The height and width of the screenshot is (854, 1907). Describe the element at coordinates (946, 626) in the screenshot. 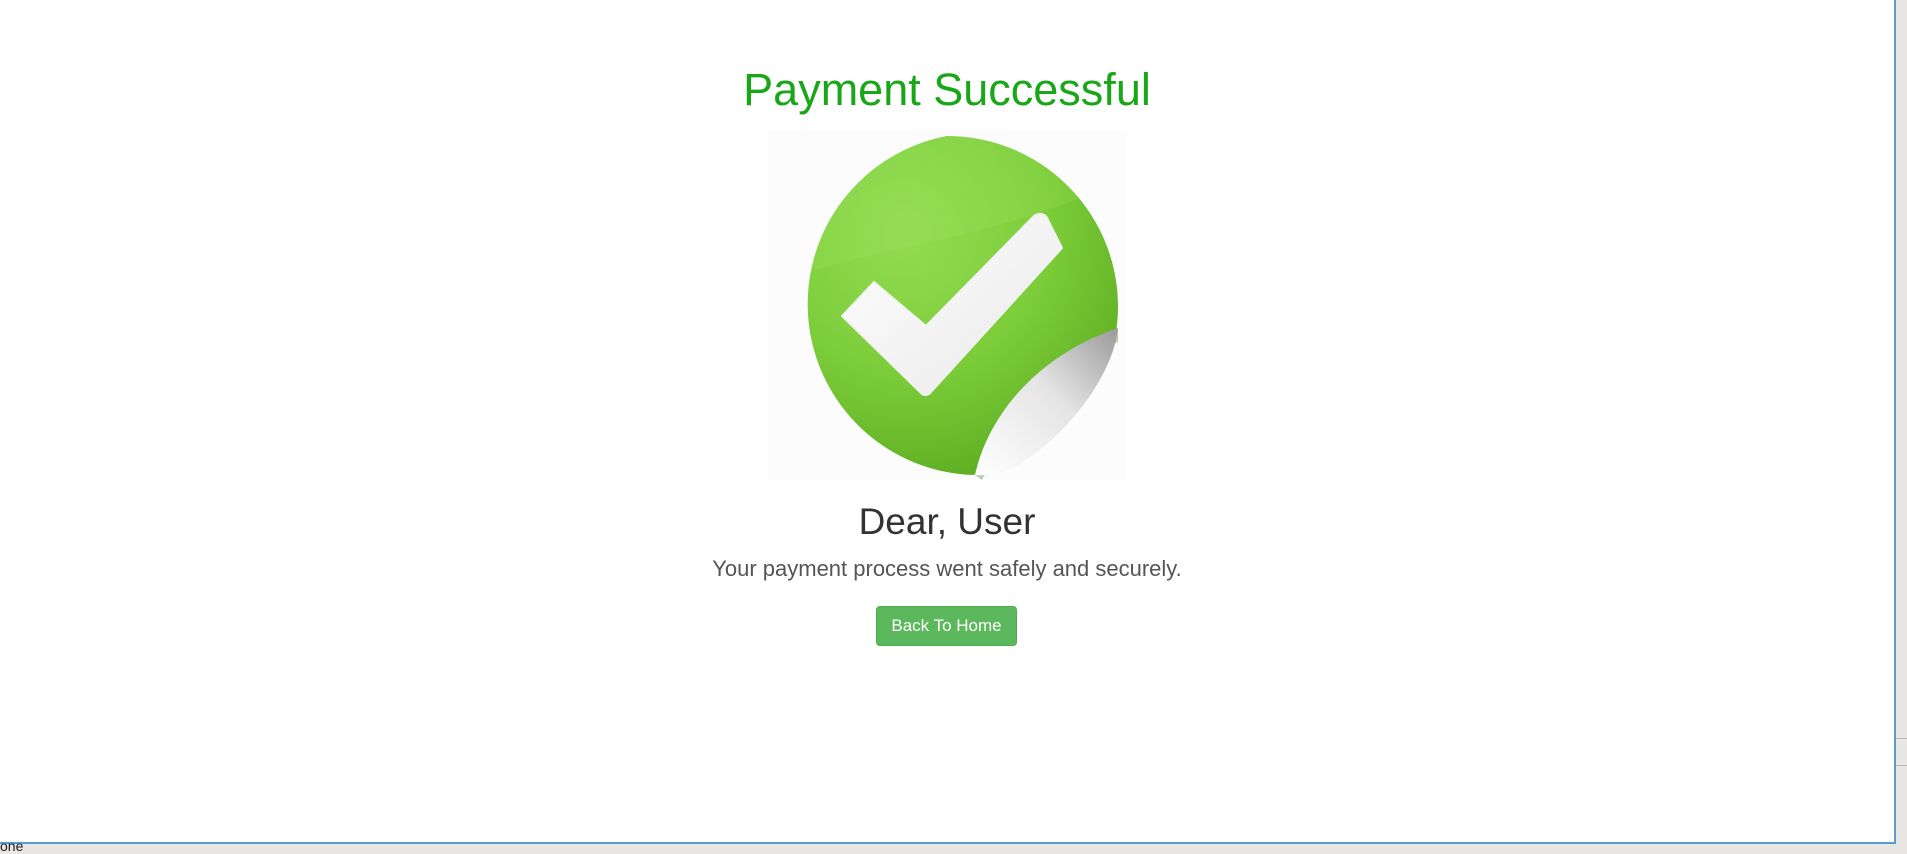

I see `back-to-home-button: Back To Home` at that location.